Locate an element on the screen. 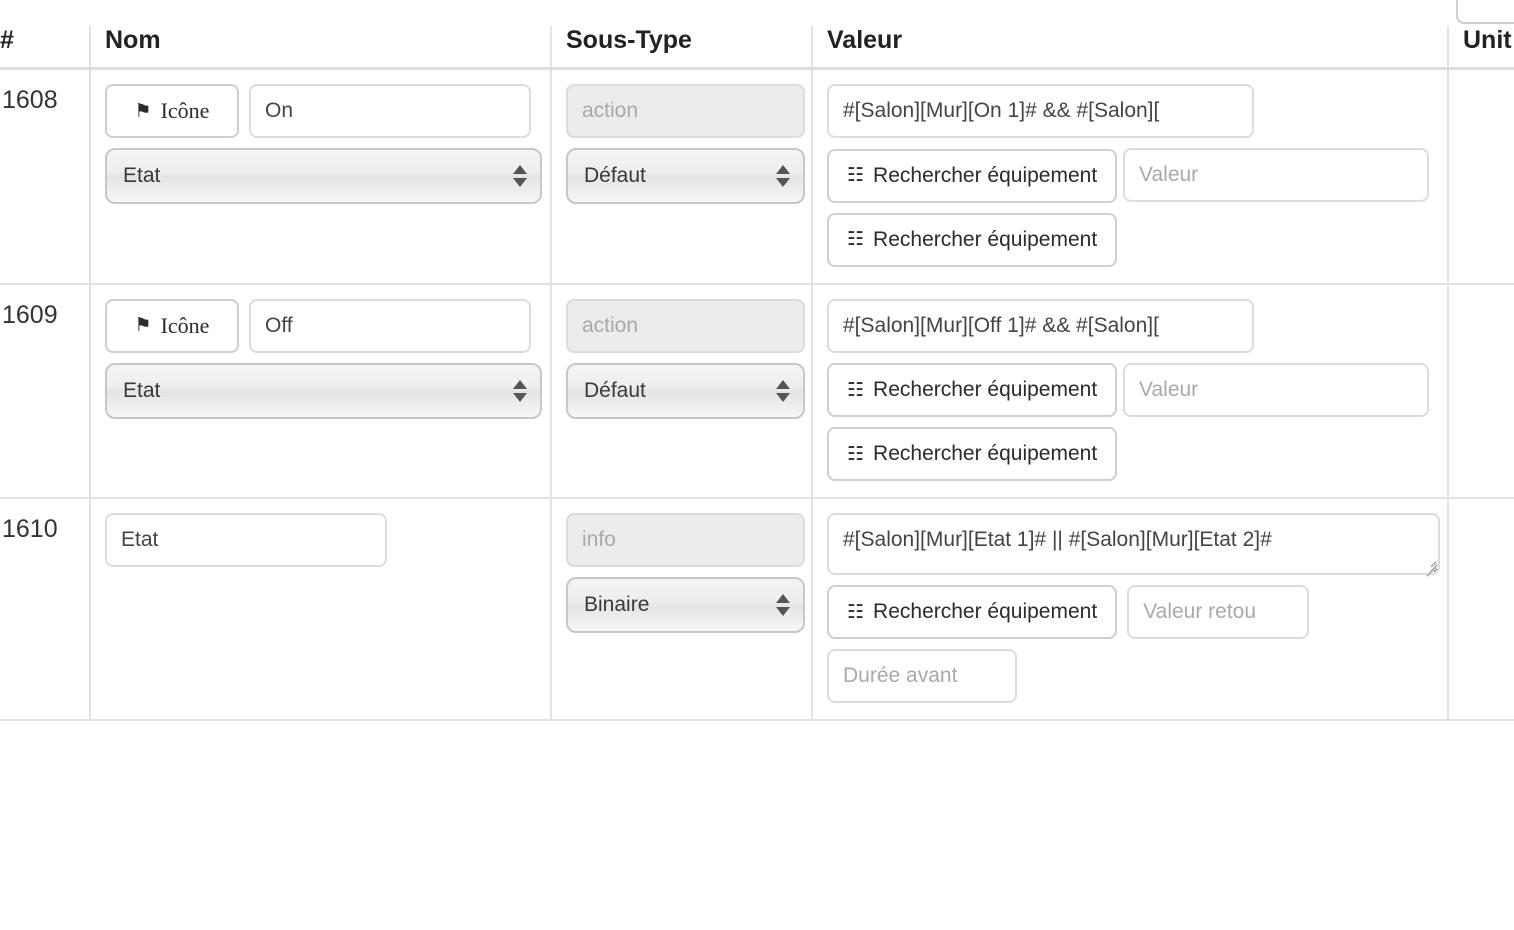  subtype-select: Binaire is located at coordinates (685, 605).